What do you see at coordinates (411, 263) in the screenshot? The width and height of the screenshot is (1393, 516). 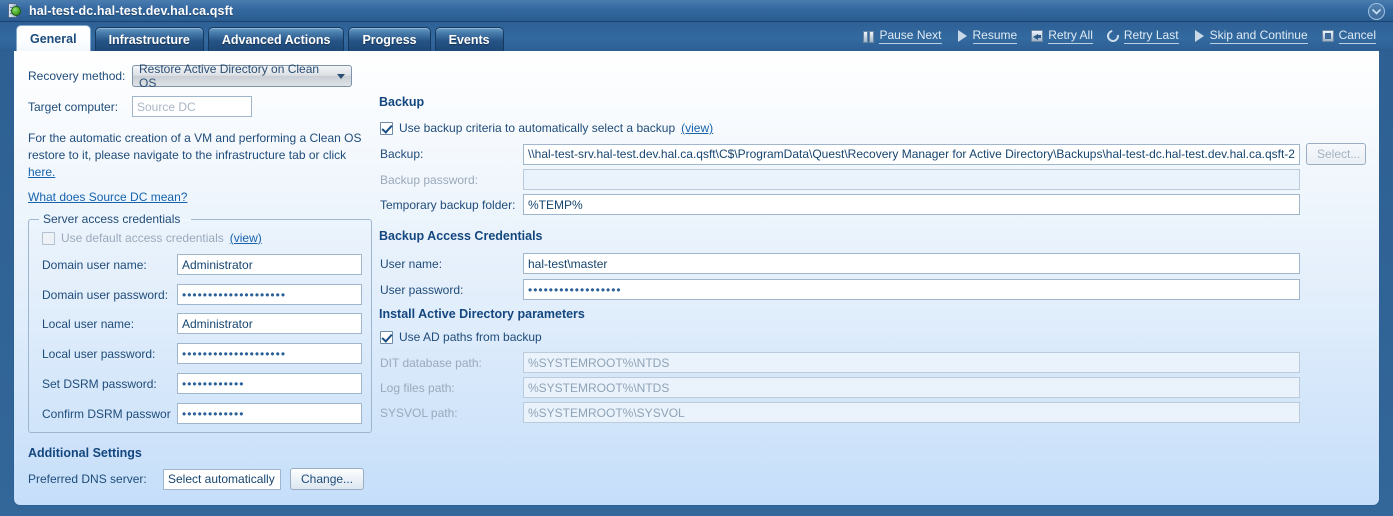 I see `backup-user-name-label: User name:` at bounding box center [411, 263].